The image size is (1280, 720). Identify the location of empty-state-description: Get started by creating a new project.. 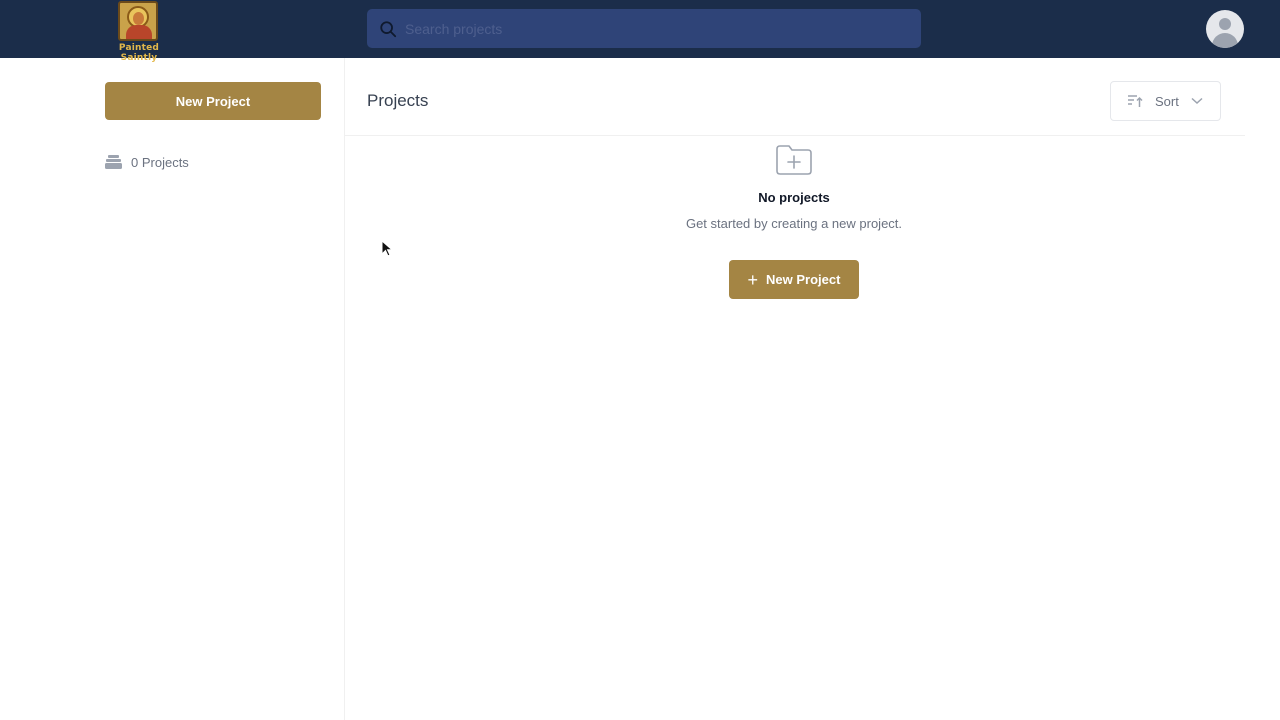
(794, 223).